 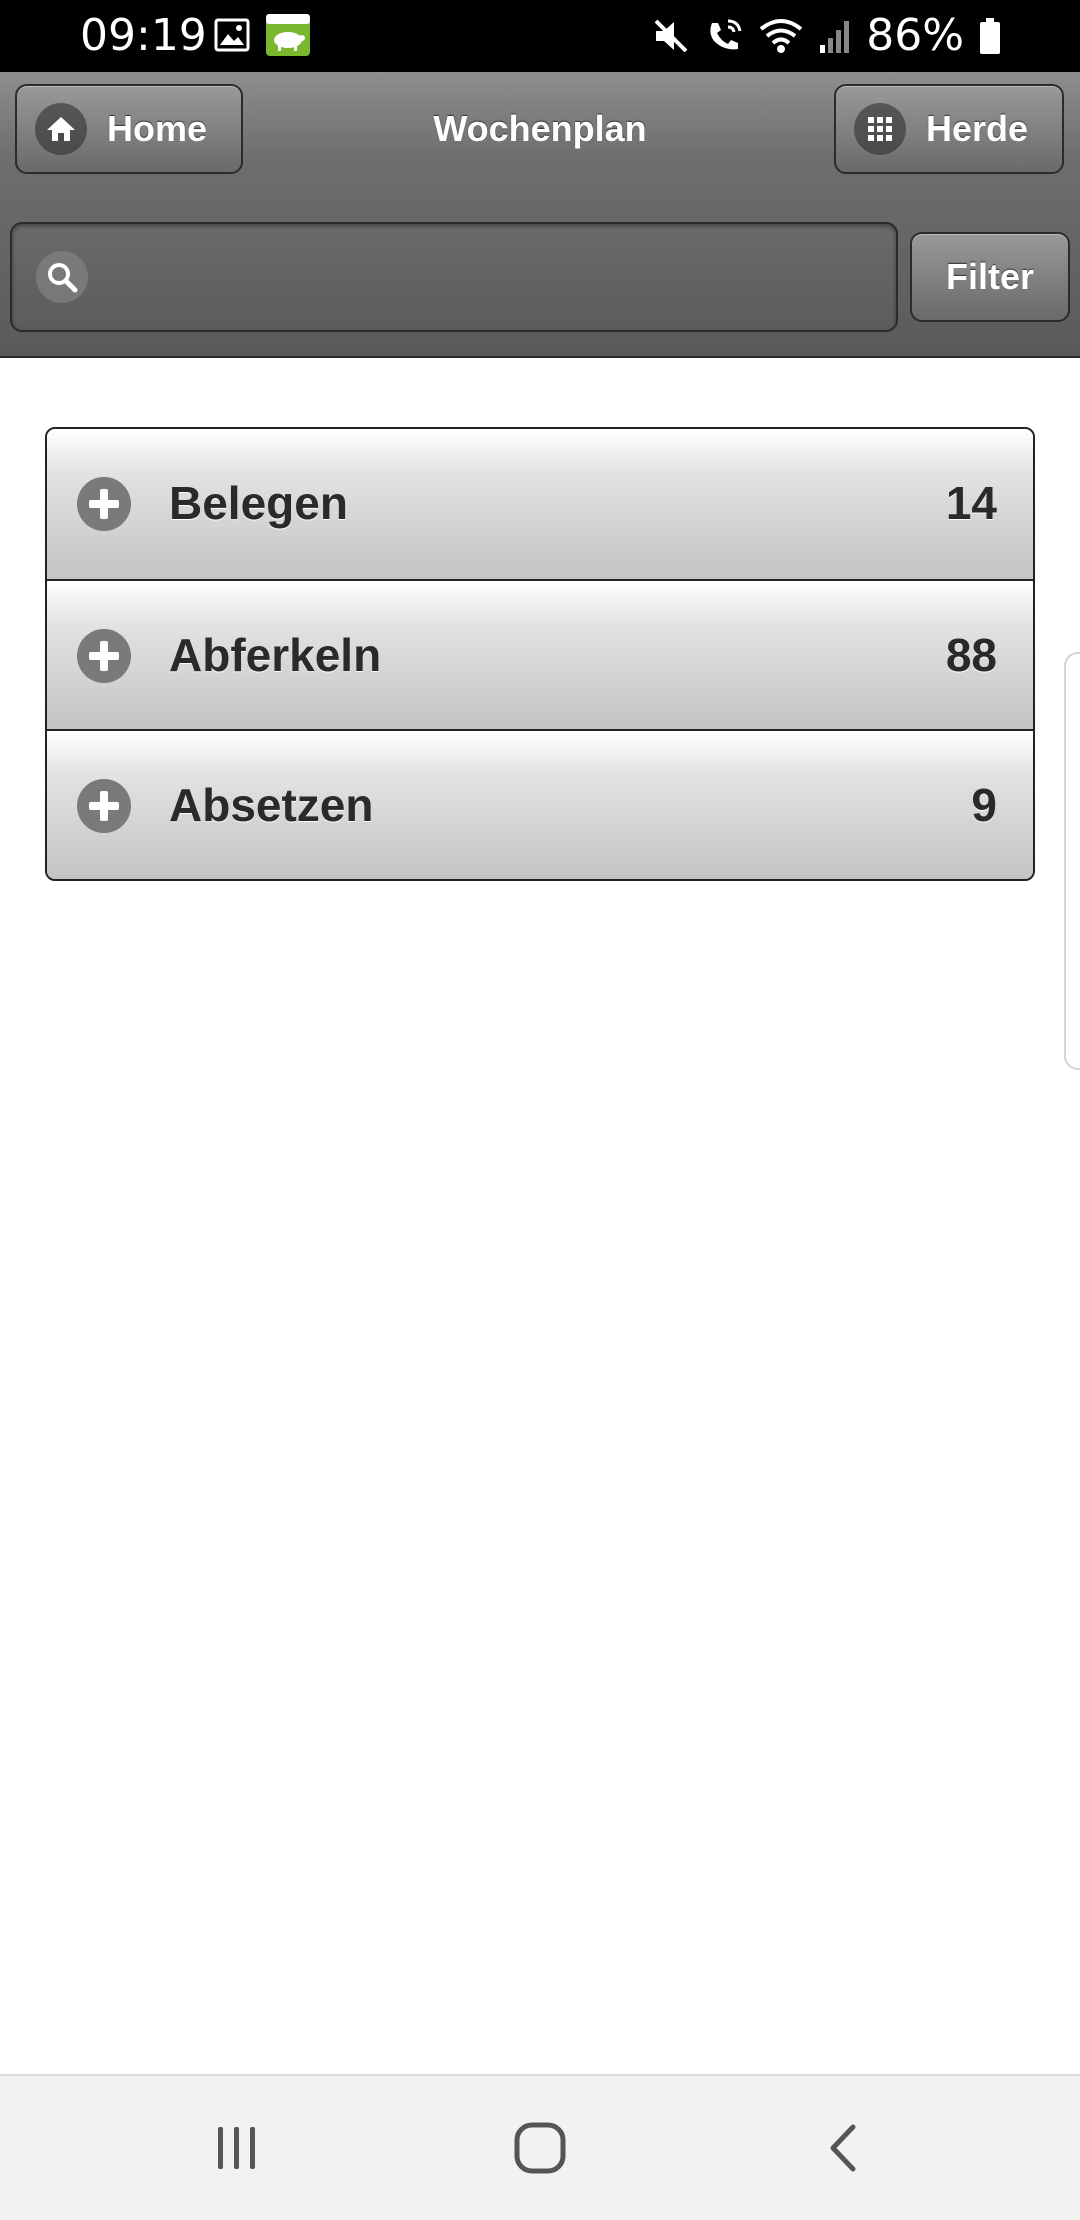 I want to click on status-indicators: 86%, so click(x=827, y=36).